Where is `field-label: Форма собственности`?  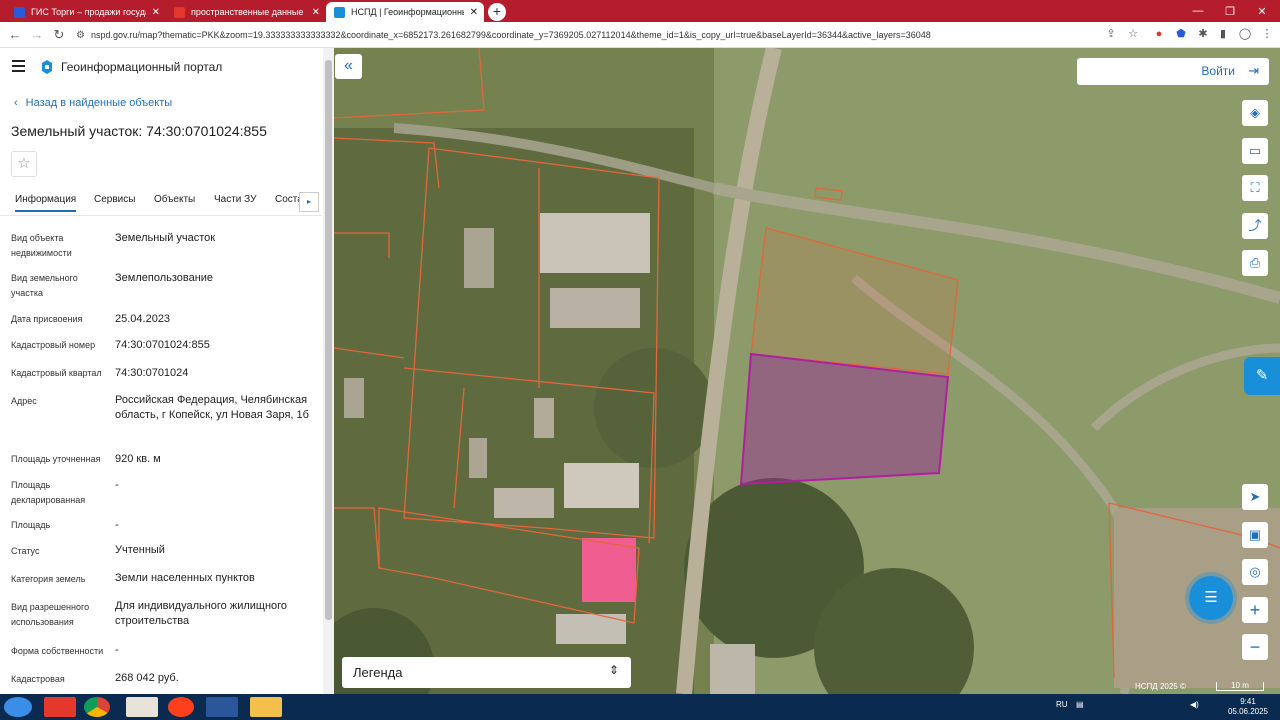
field-label: Форма собственности is located at coordinates (57, 651).